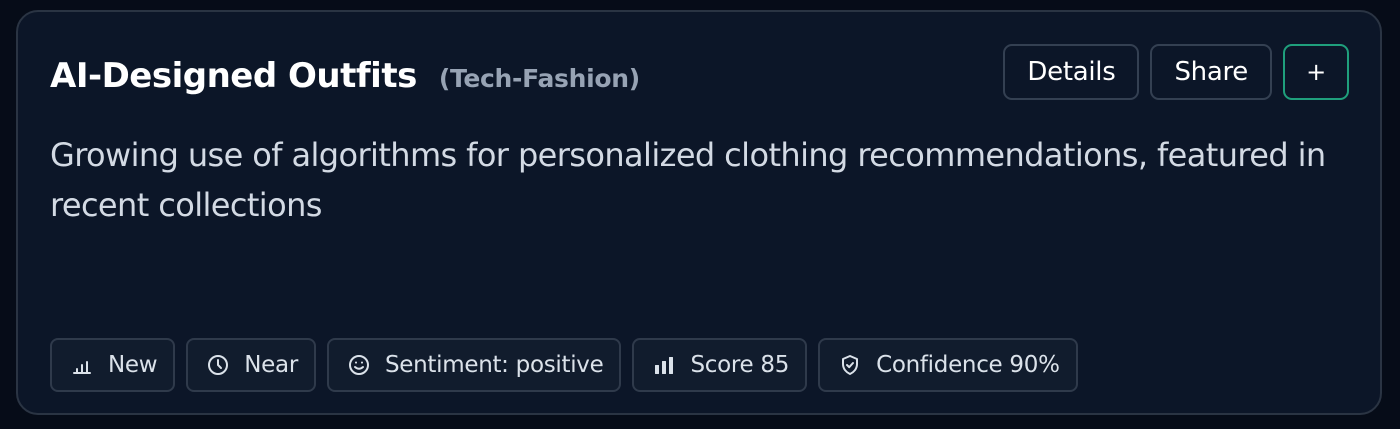 The width and height of the screenshot is (1400, 429). I want to click on badge-timing: Near, so click(251, 365).